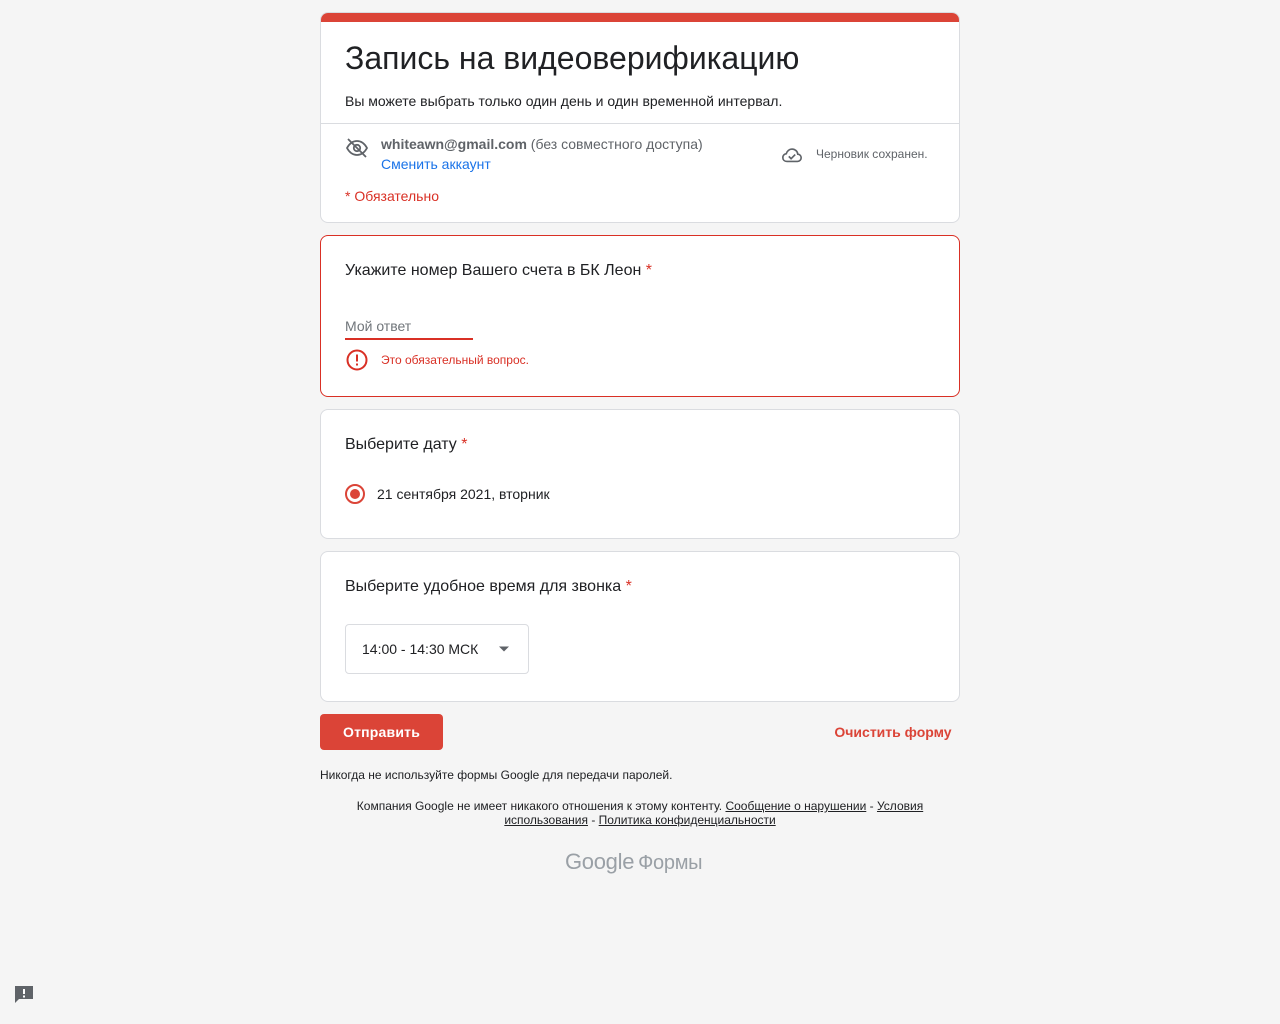 This screenshot has width=1280, height=1024. What do you see at coordinates (454, 144) in the screenshot?
I see `account-email: whiteawn@gmail.com` at bounding box center [454, 144].